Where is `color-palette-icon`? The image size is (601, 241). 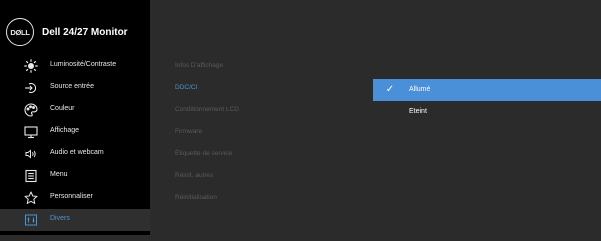
color-palette-icon is located at coordinates (31, 110).